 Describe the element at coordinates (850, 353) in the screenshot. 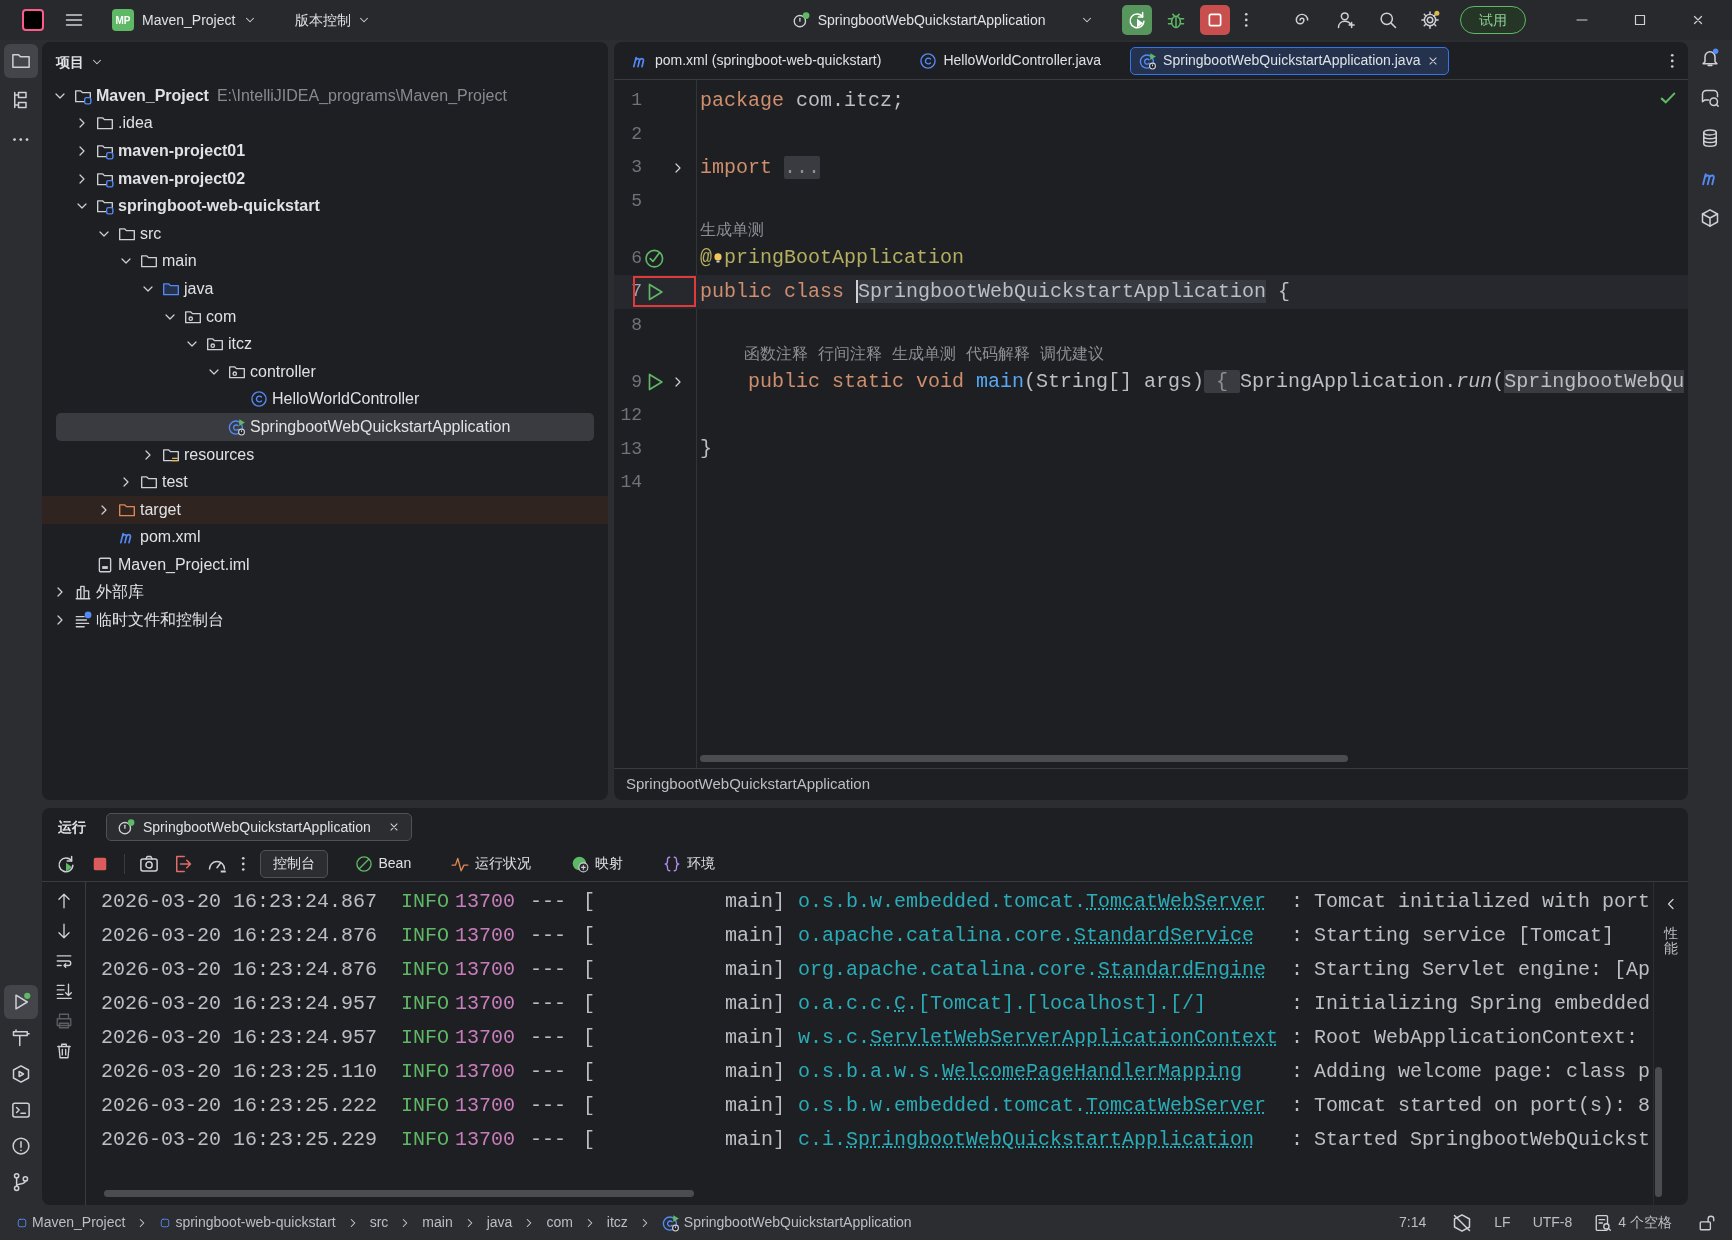

I see `code-vision-link: 行间注释` at that location.